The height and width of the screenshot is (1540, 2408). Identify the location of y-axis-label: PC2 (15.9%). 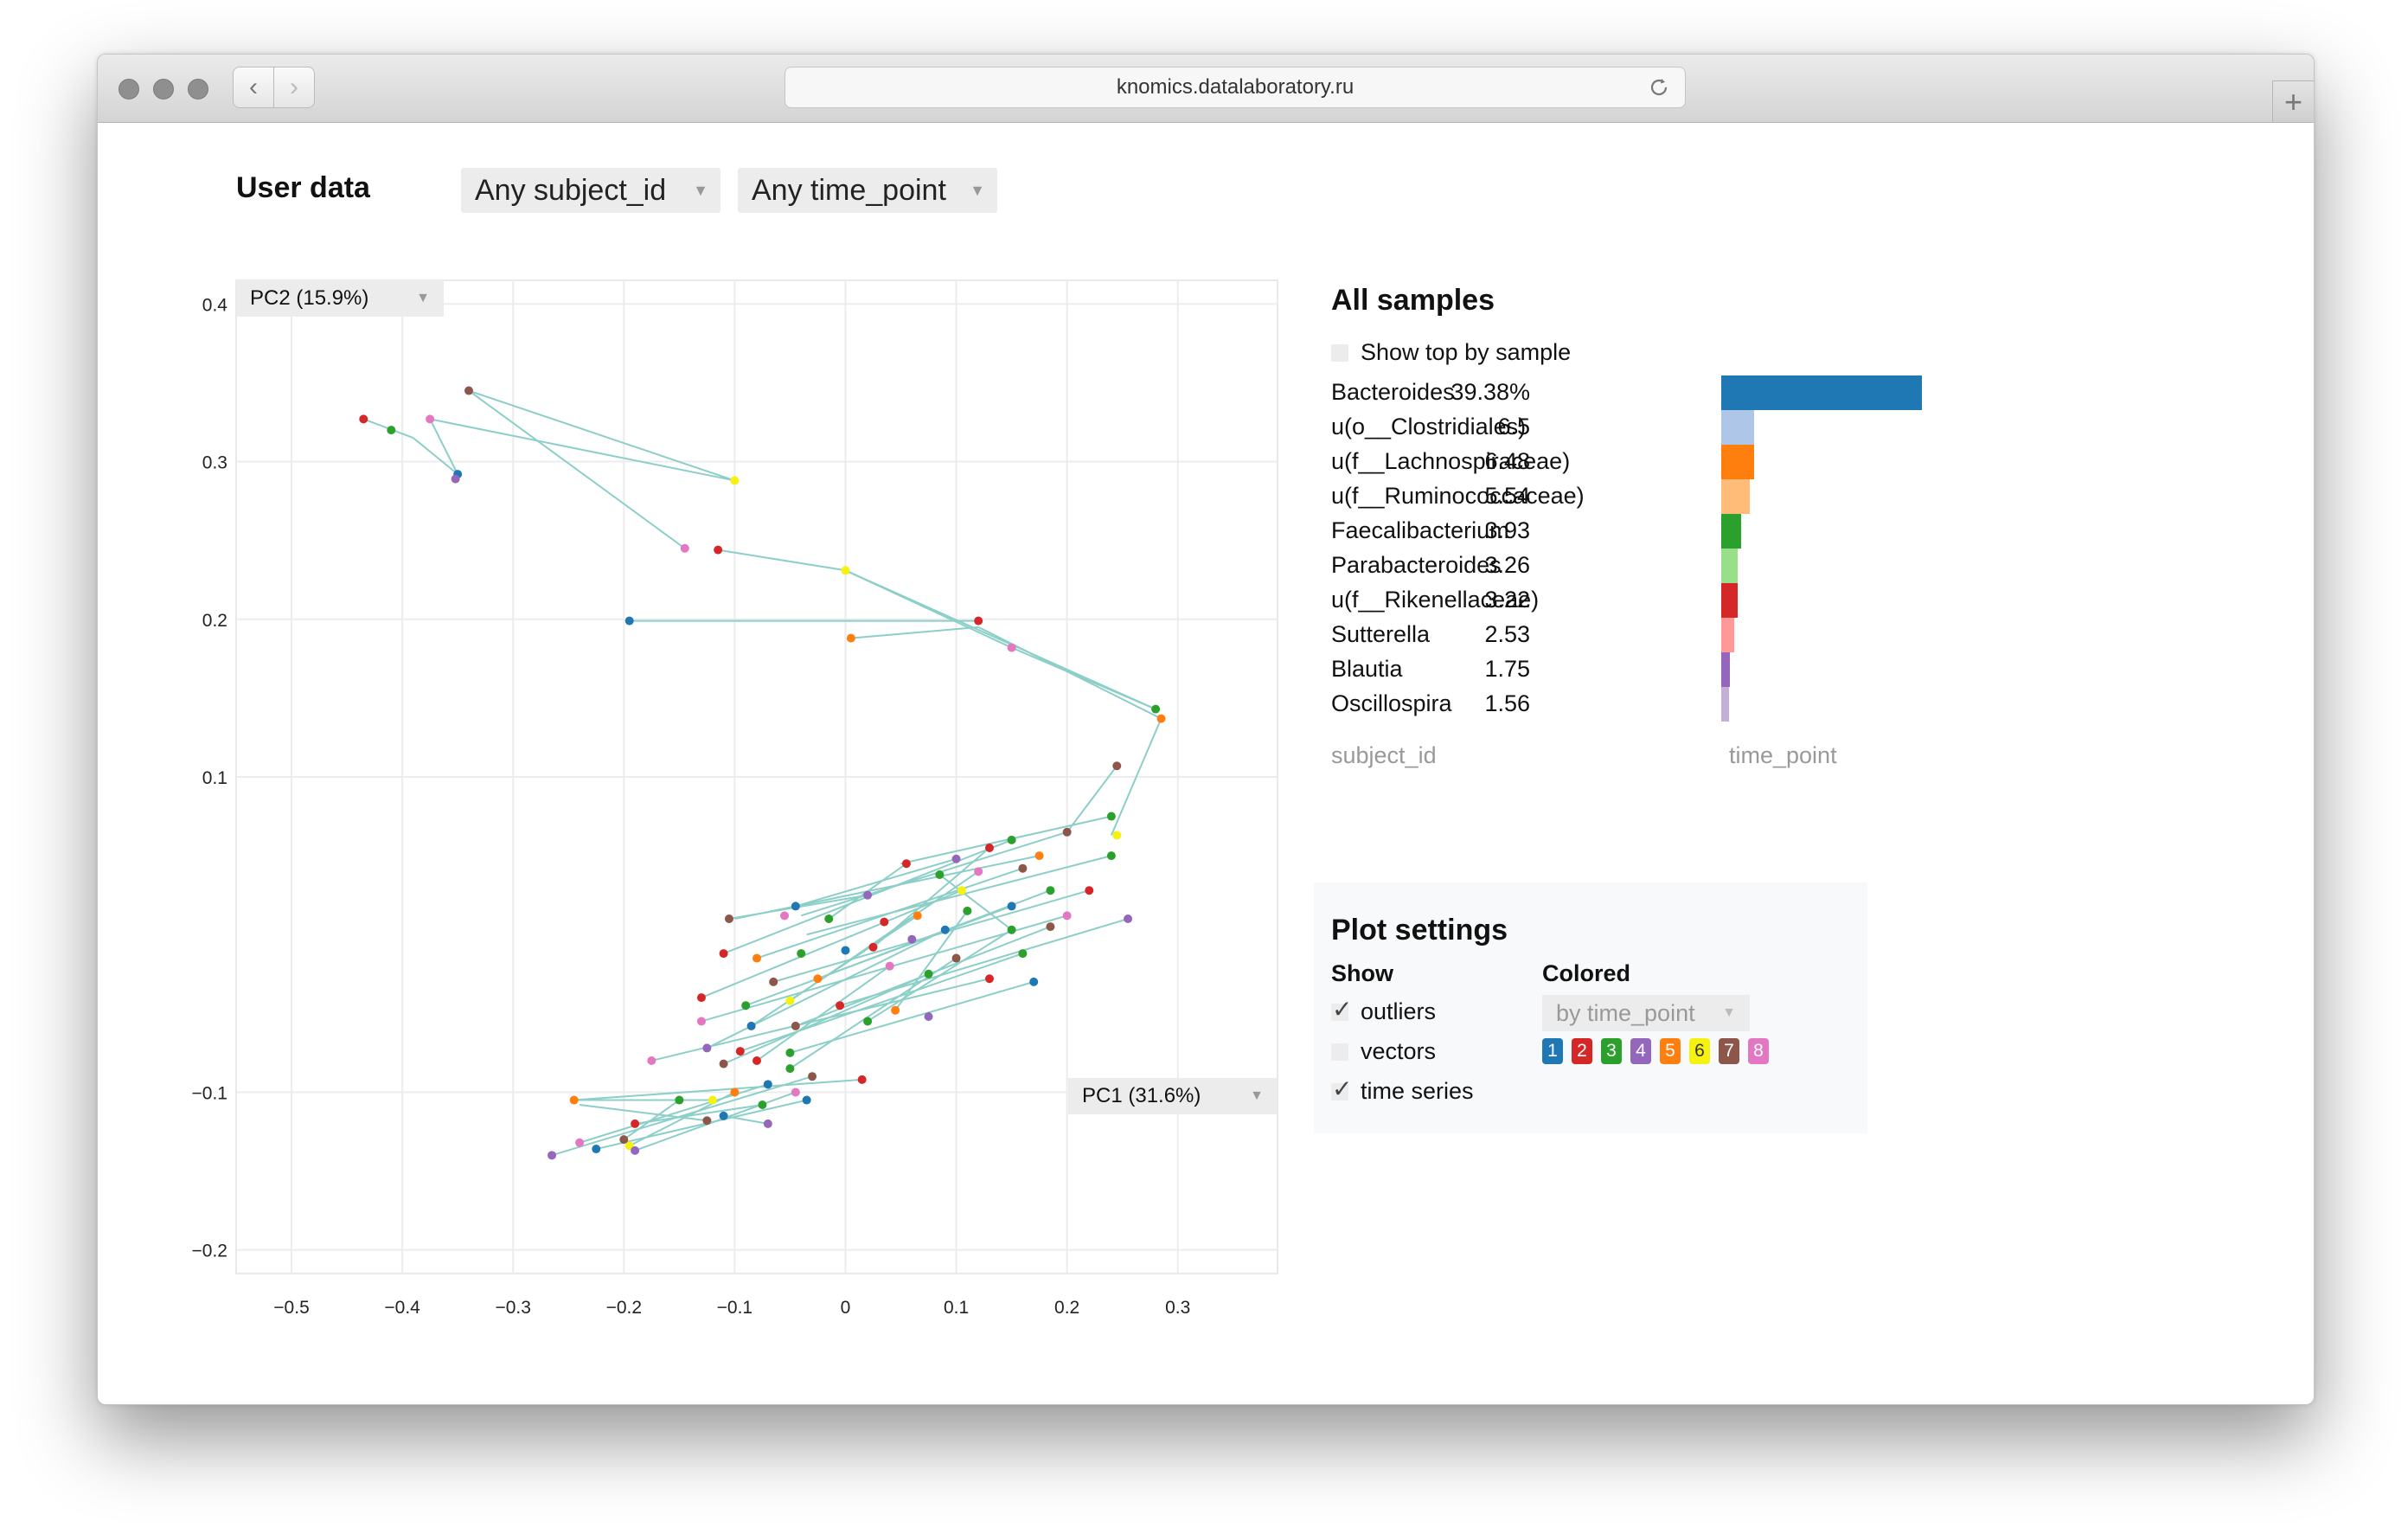
(309, 298).